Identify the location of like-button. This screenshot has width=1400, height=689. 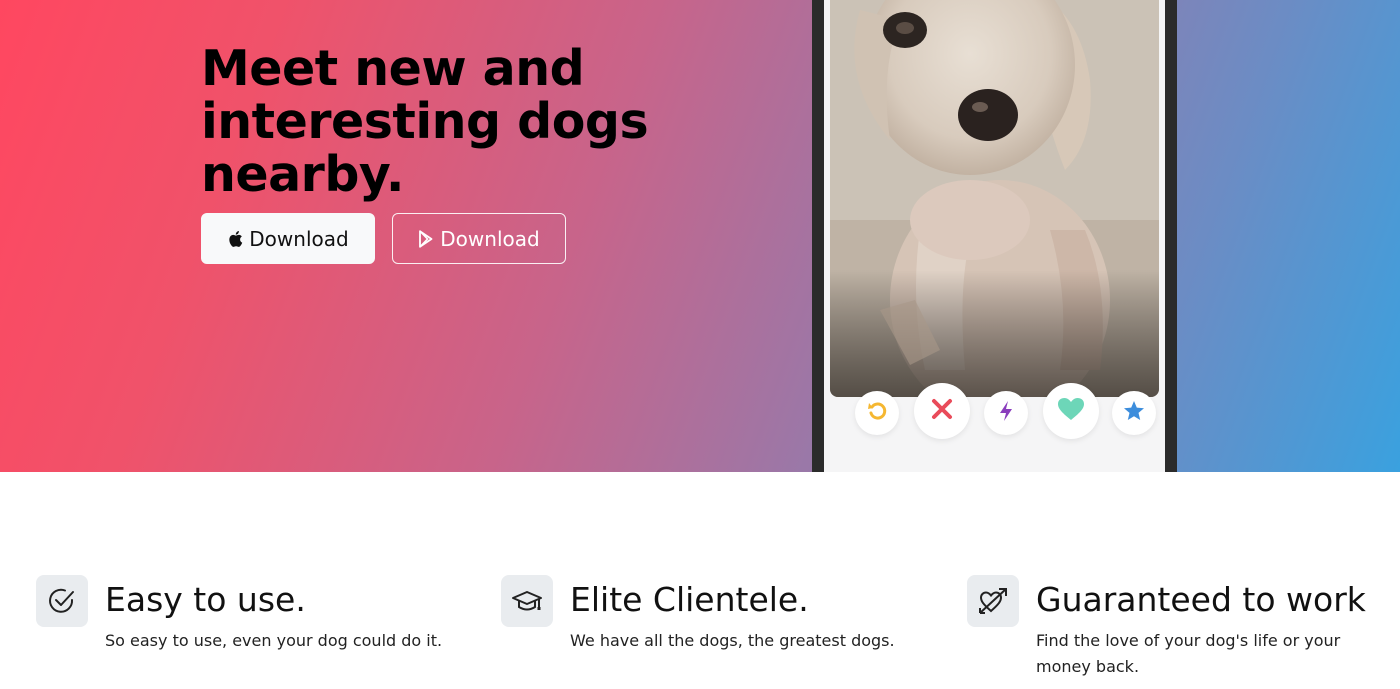
(1071, 411).